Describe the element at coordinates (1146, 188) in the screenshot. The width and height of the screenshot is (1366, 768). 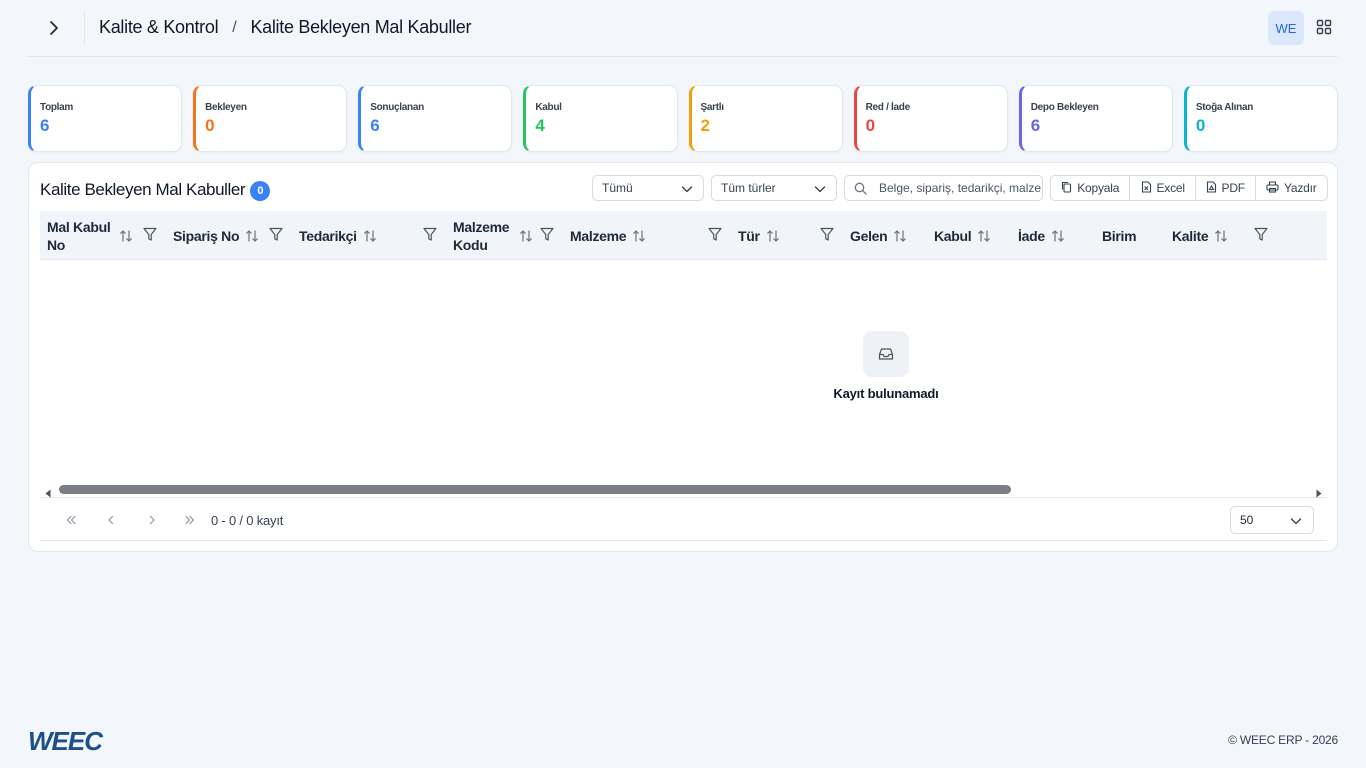
I see `excel-file-icon` at that location.